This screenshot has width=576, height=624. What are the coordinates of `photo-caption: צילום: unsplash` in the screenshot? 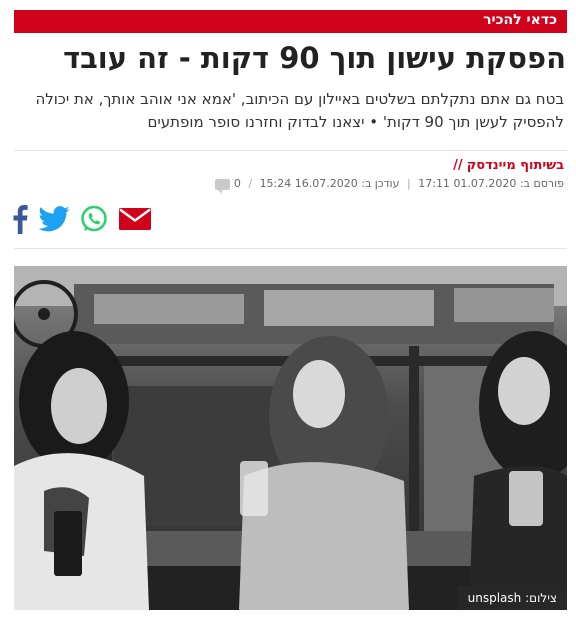 It's located at (512, 598).